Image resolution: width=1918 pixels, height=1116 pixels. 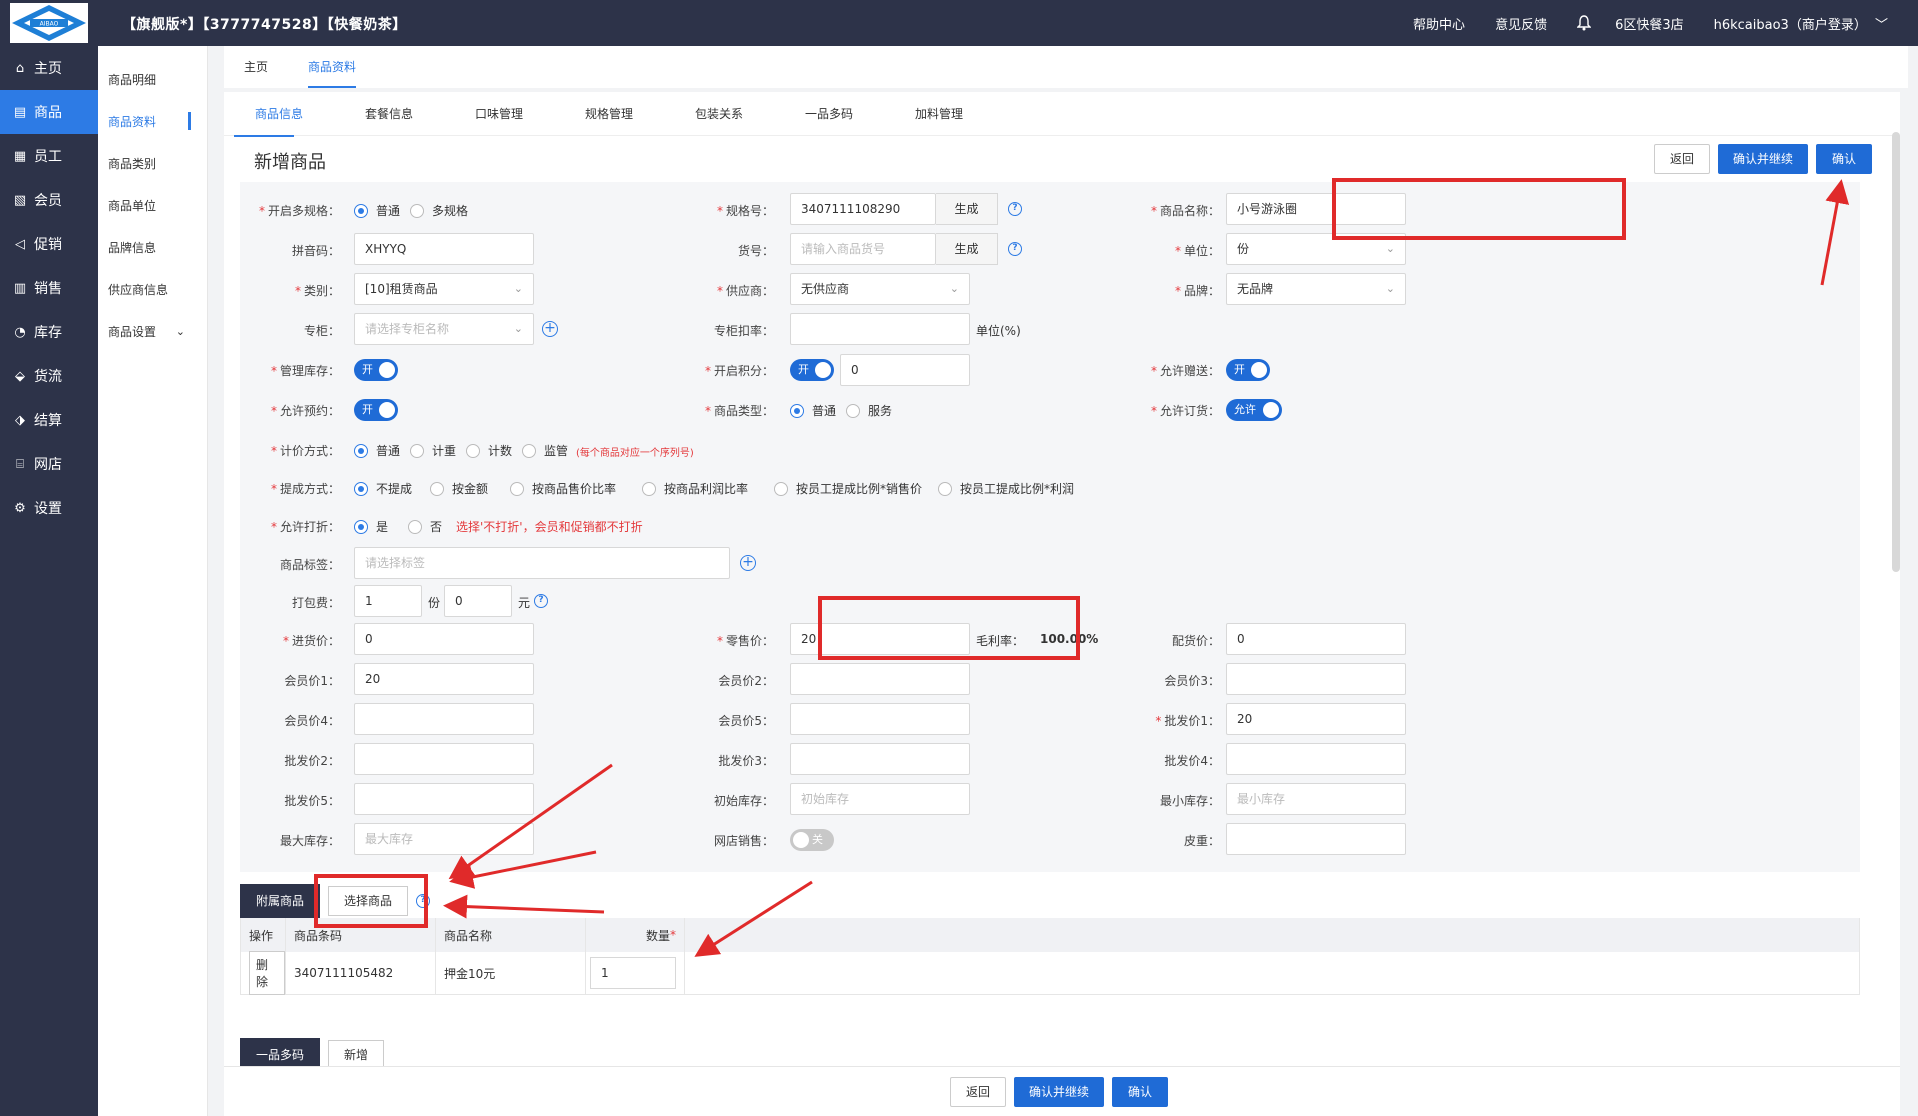 I want to click on category-select: [10]租赁商品 ⌄, so click(x=444, y=289).